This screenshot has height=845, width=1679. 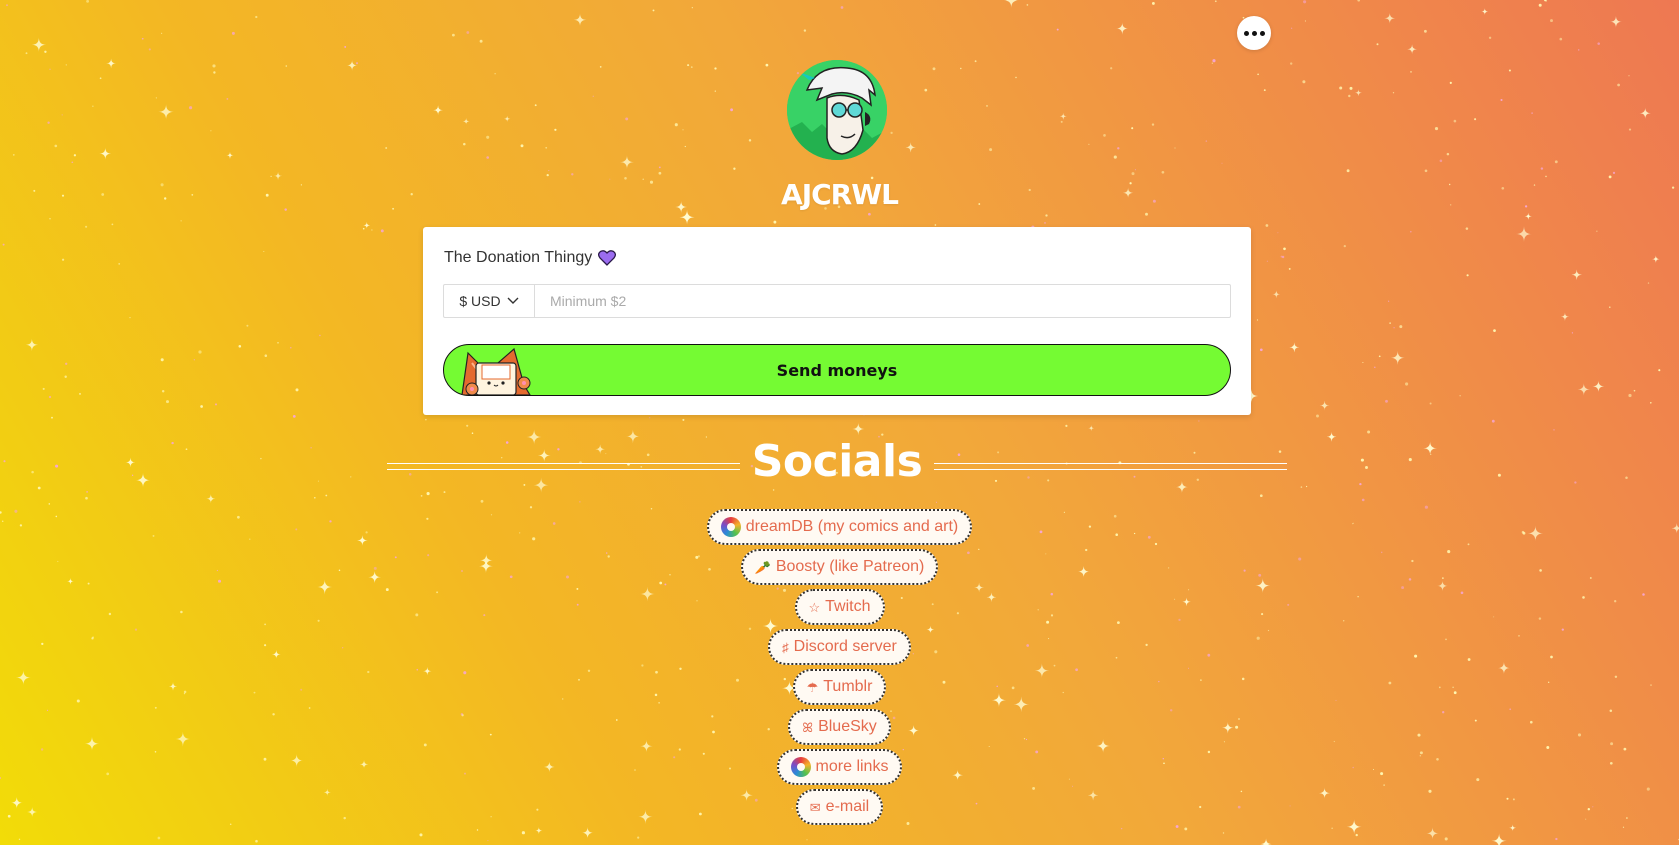 What do you see at coordinates (852, 766) in the screenshot?
I see `social-link-label: more links` at bounding box center [852, 766].